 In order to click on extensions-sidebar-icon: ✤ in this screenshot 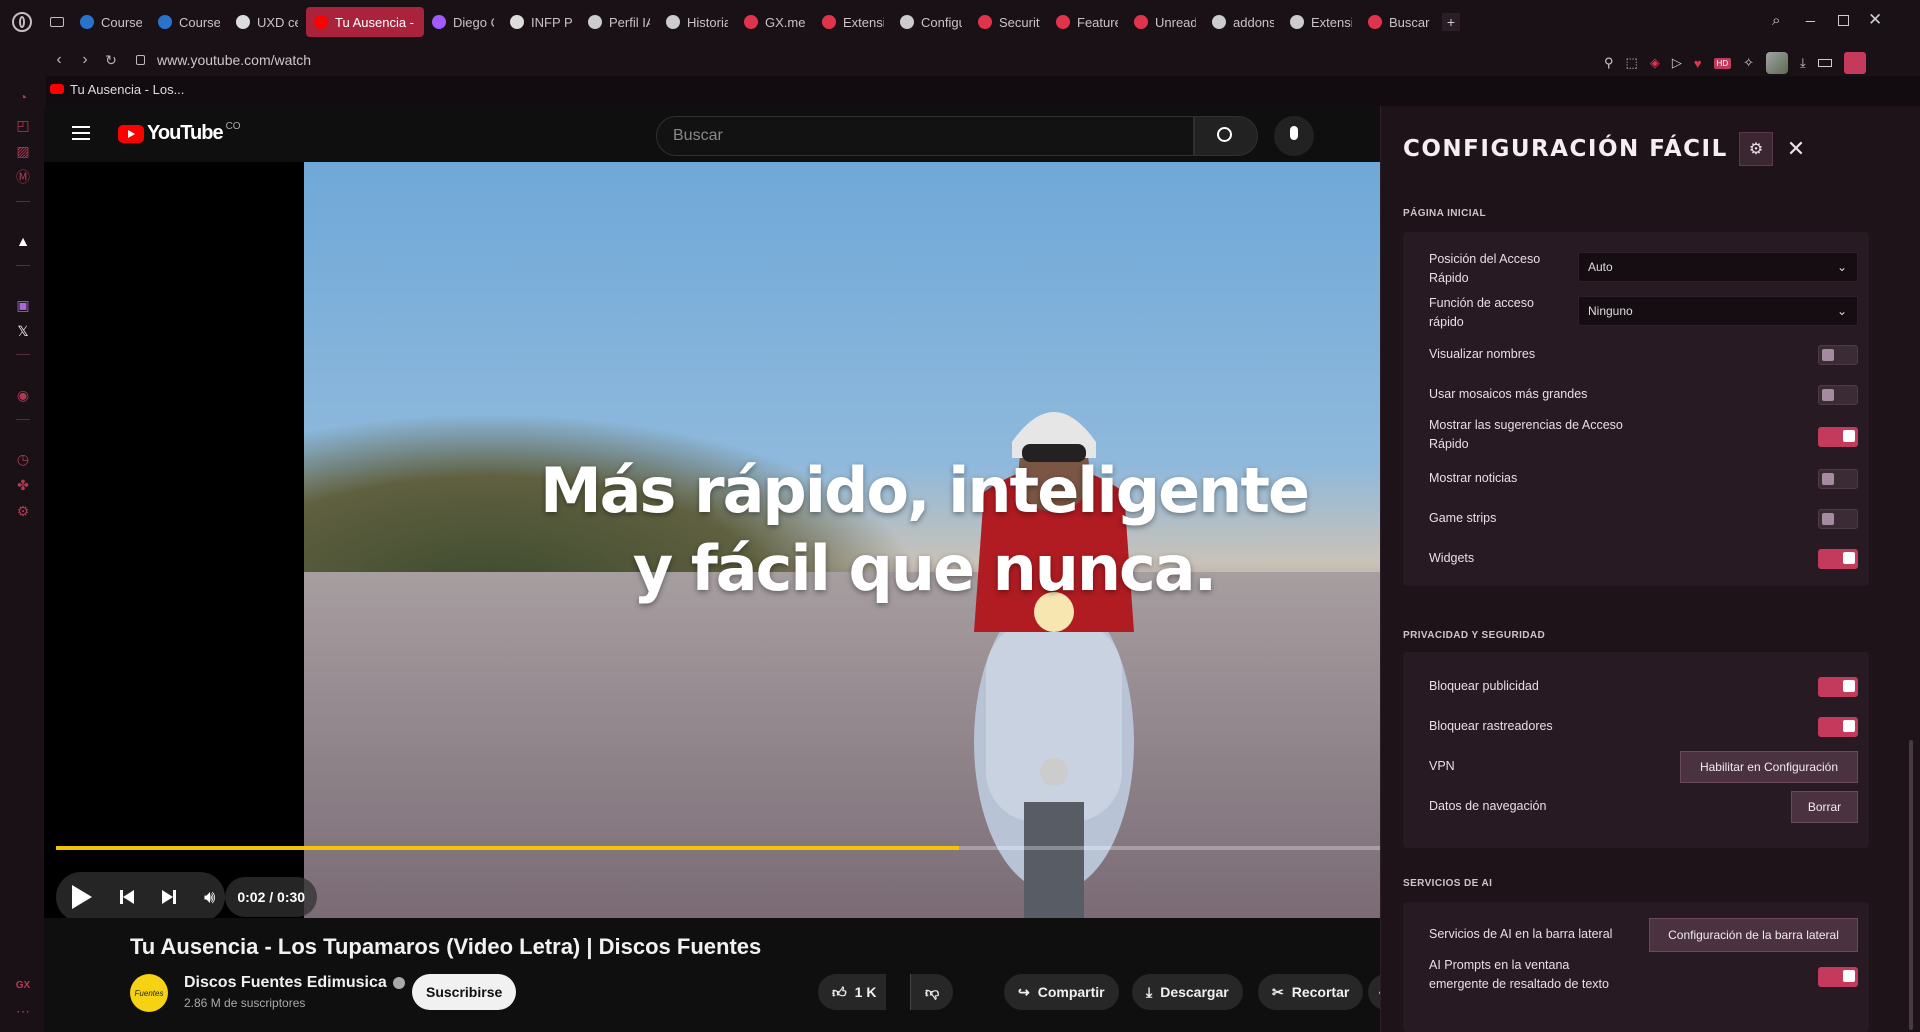, I will do `click(23, 485)`.